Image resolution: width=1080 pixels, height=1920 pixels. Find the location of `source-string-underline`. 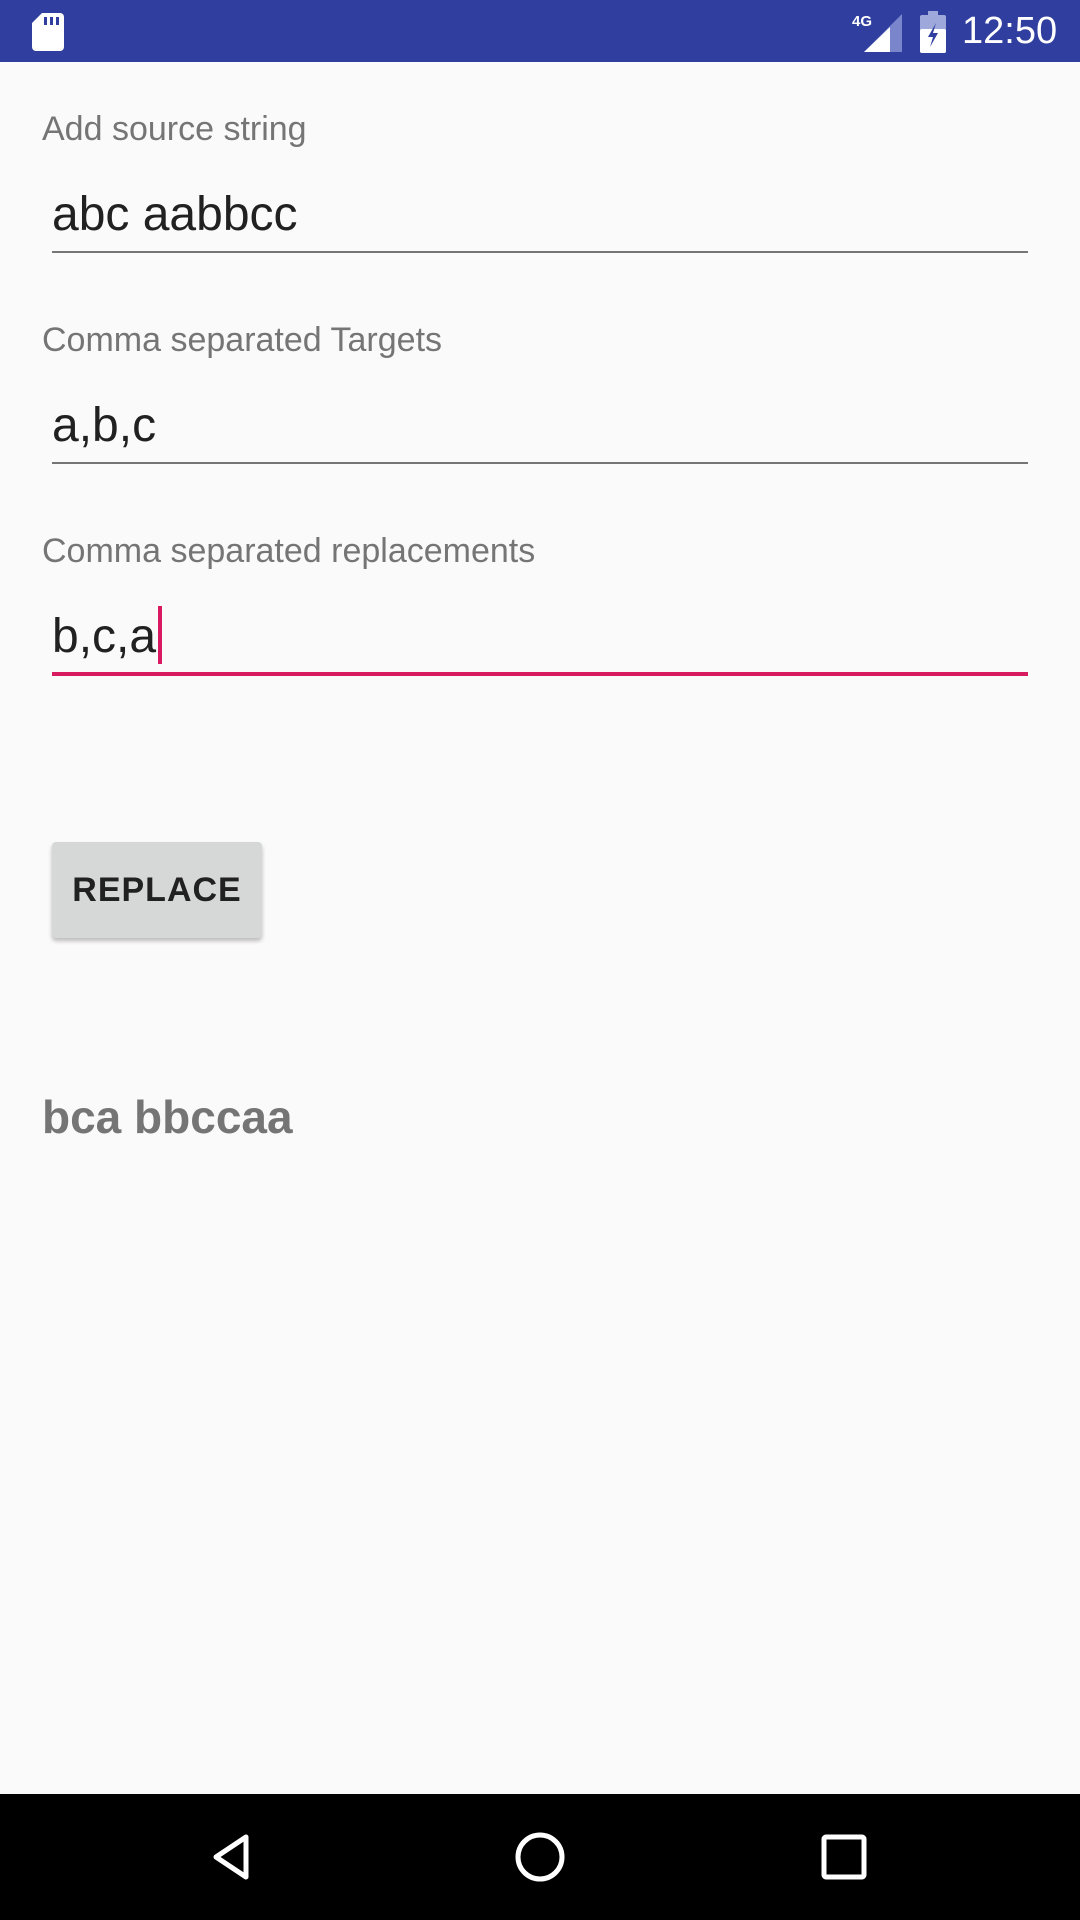

source-string-underline is located at coordinates (540, 252).